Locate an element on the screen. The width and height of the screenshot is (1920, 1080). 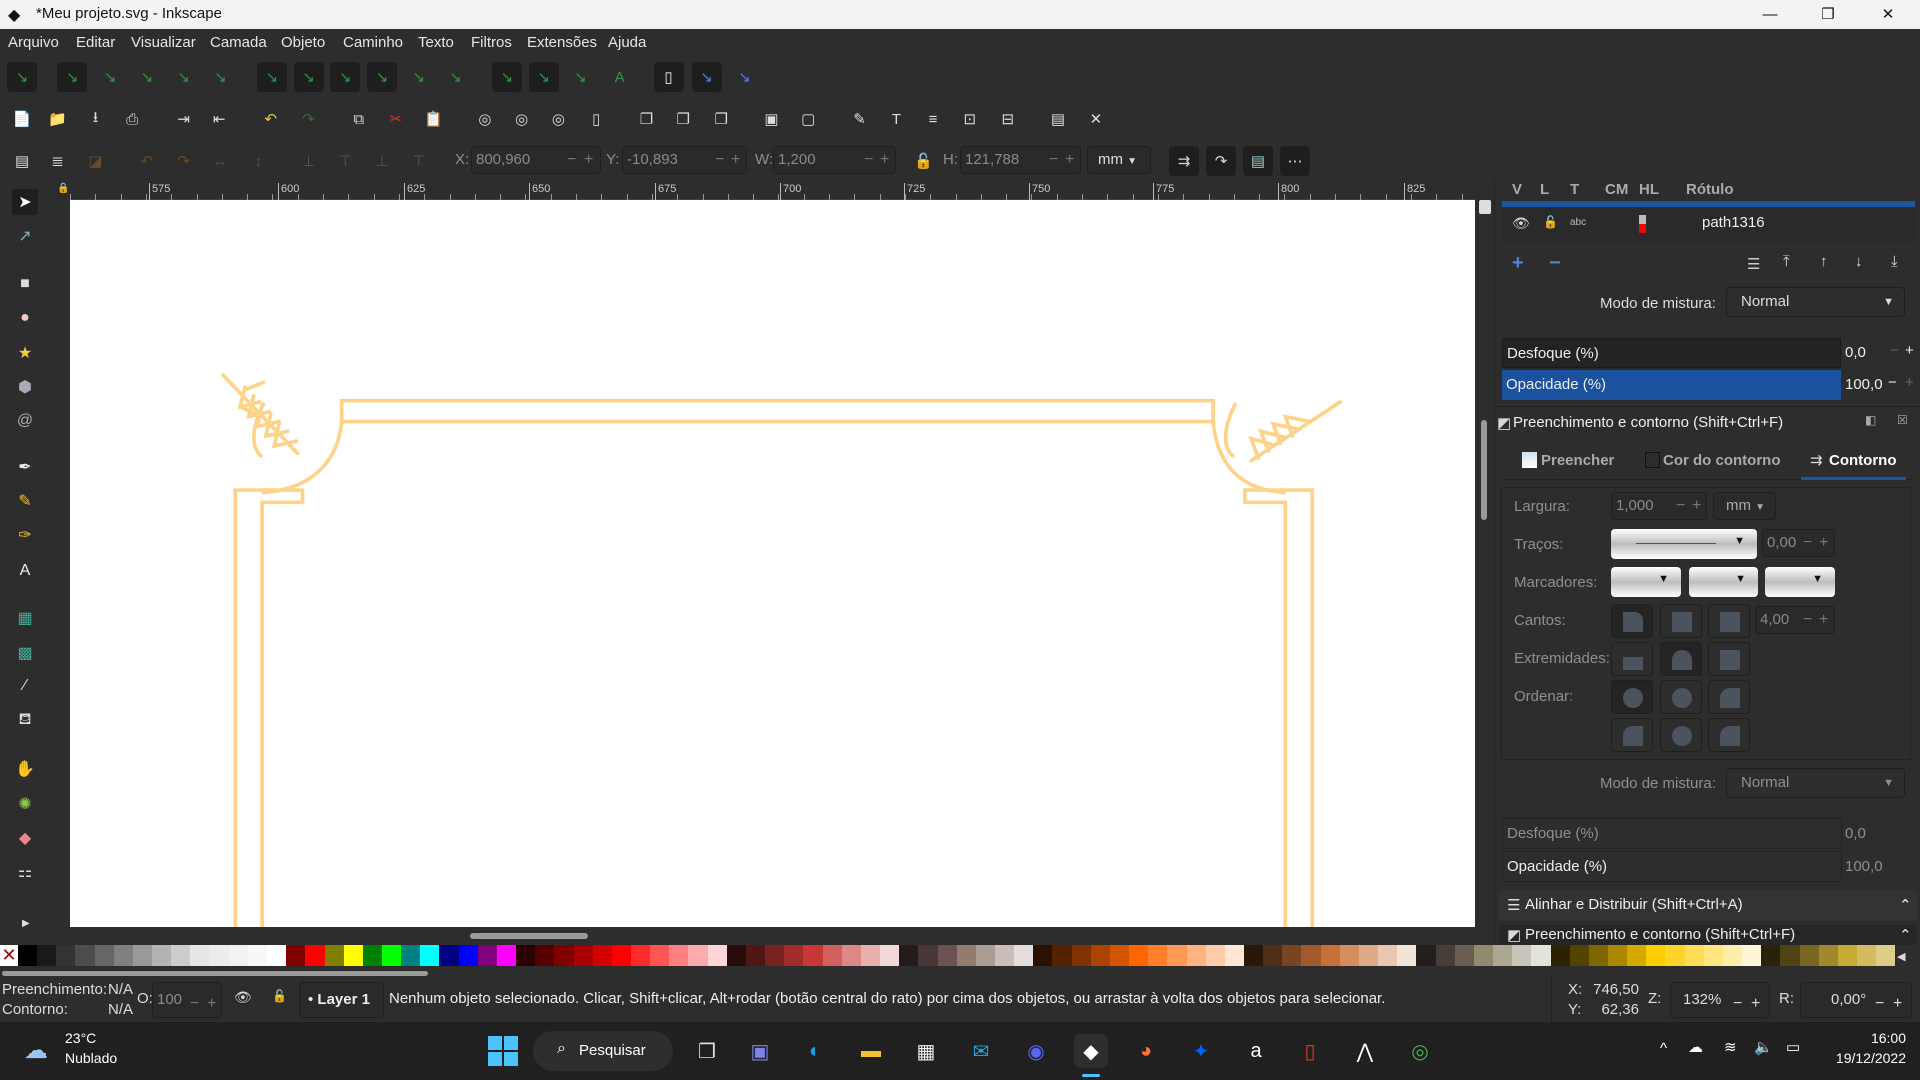
snap-page-icon: ▯ is located at coordinates (668, 77).